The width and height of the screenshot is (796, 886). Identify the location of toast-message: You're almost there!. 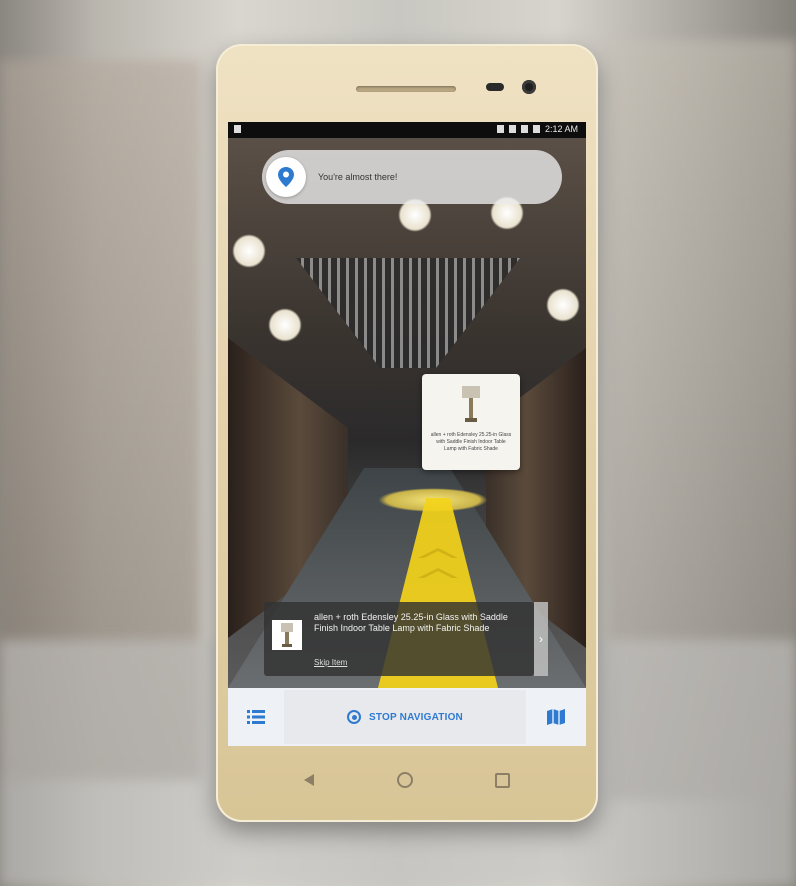
(358, 177).